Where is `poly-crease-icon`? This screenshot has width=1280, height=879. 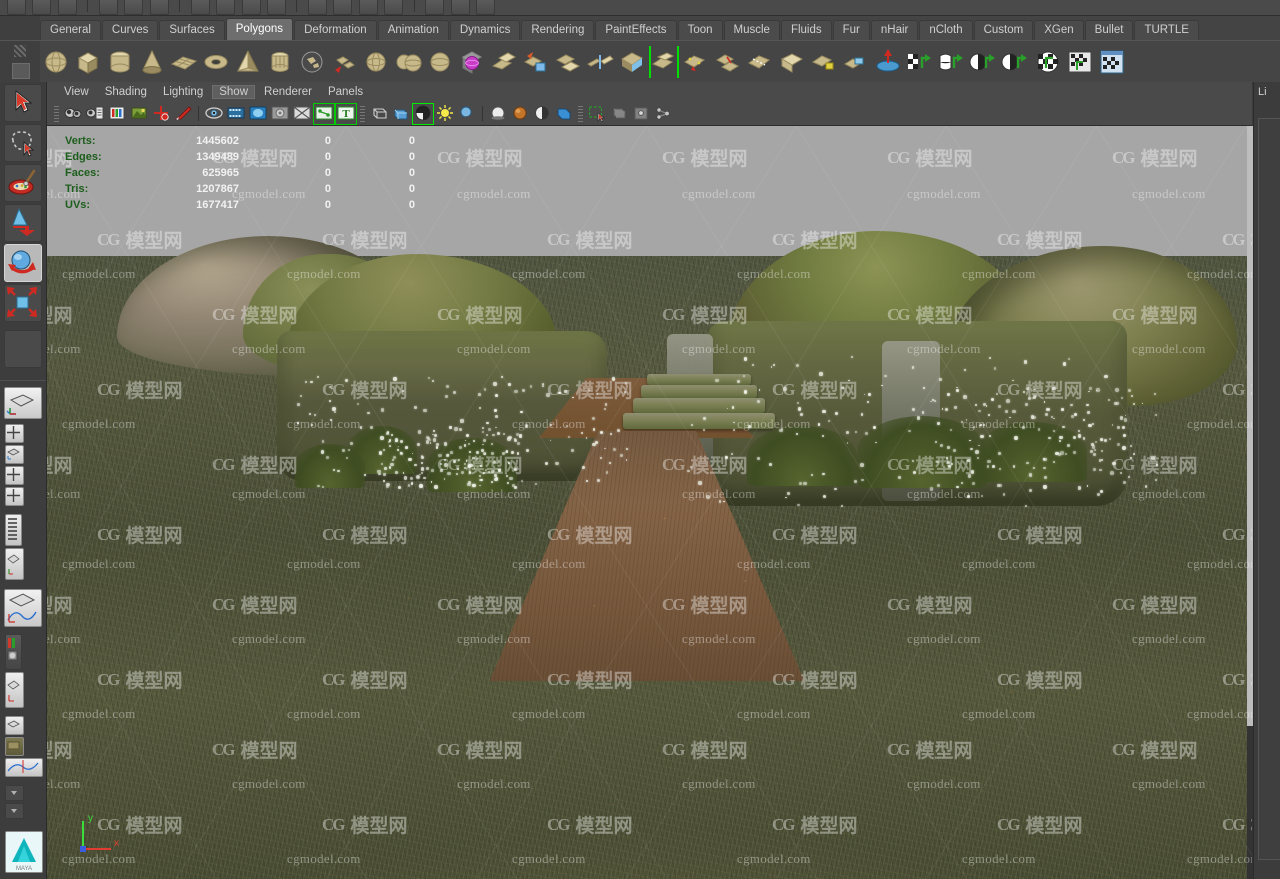 poly-crease-icon is located at coordinates (888, 62).